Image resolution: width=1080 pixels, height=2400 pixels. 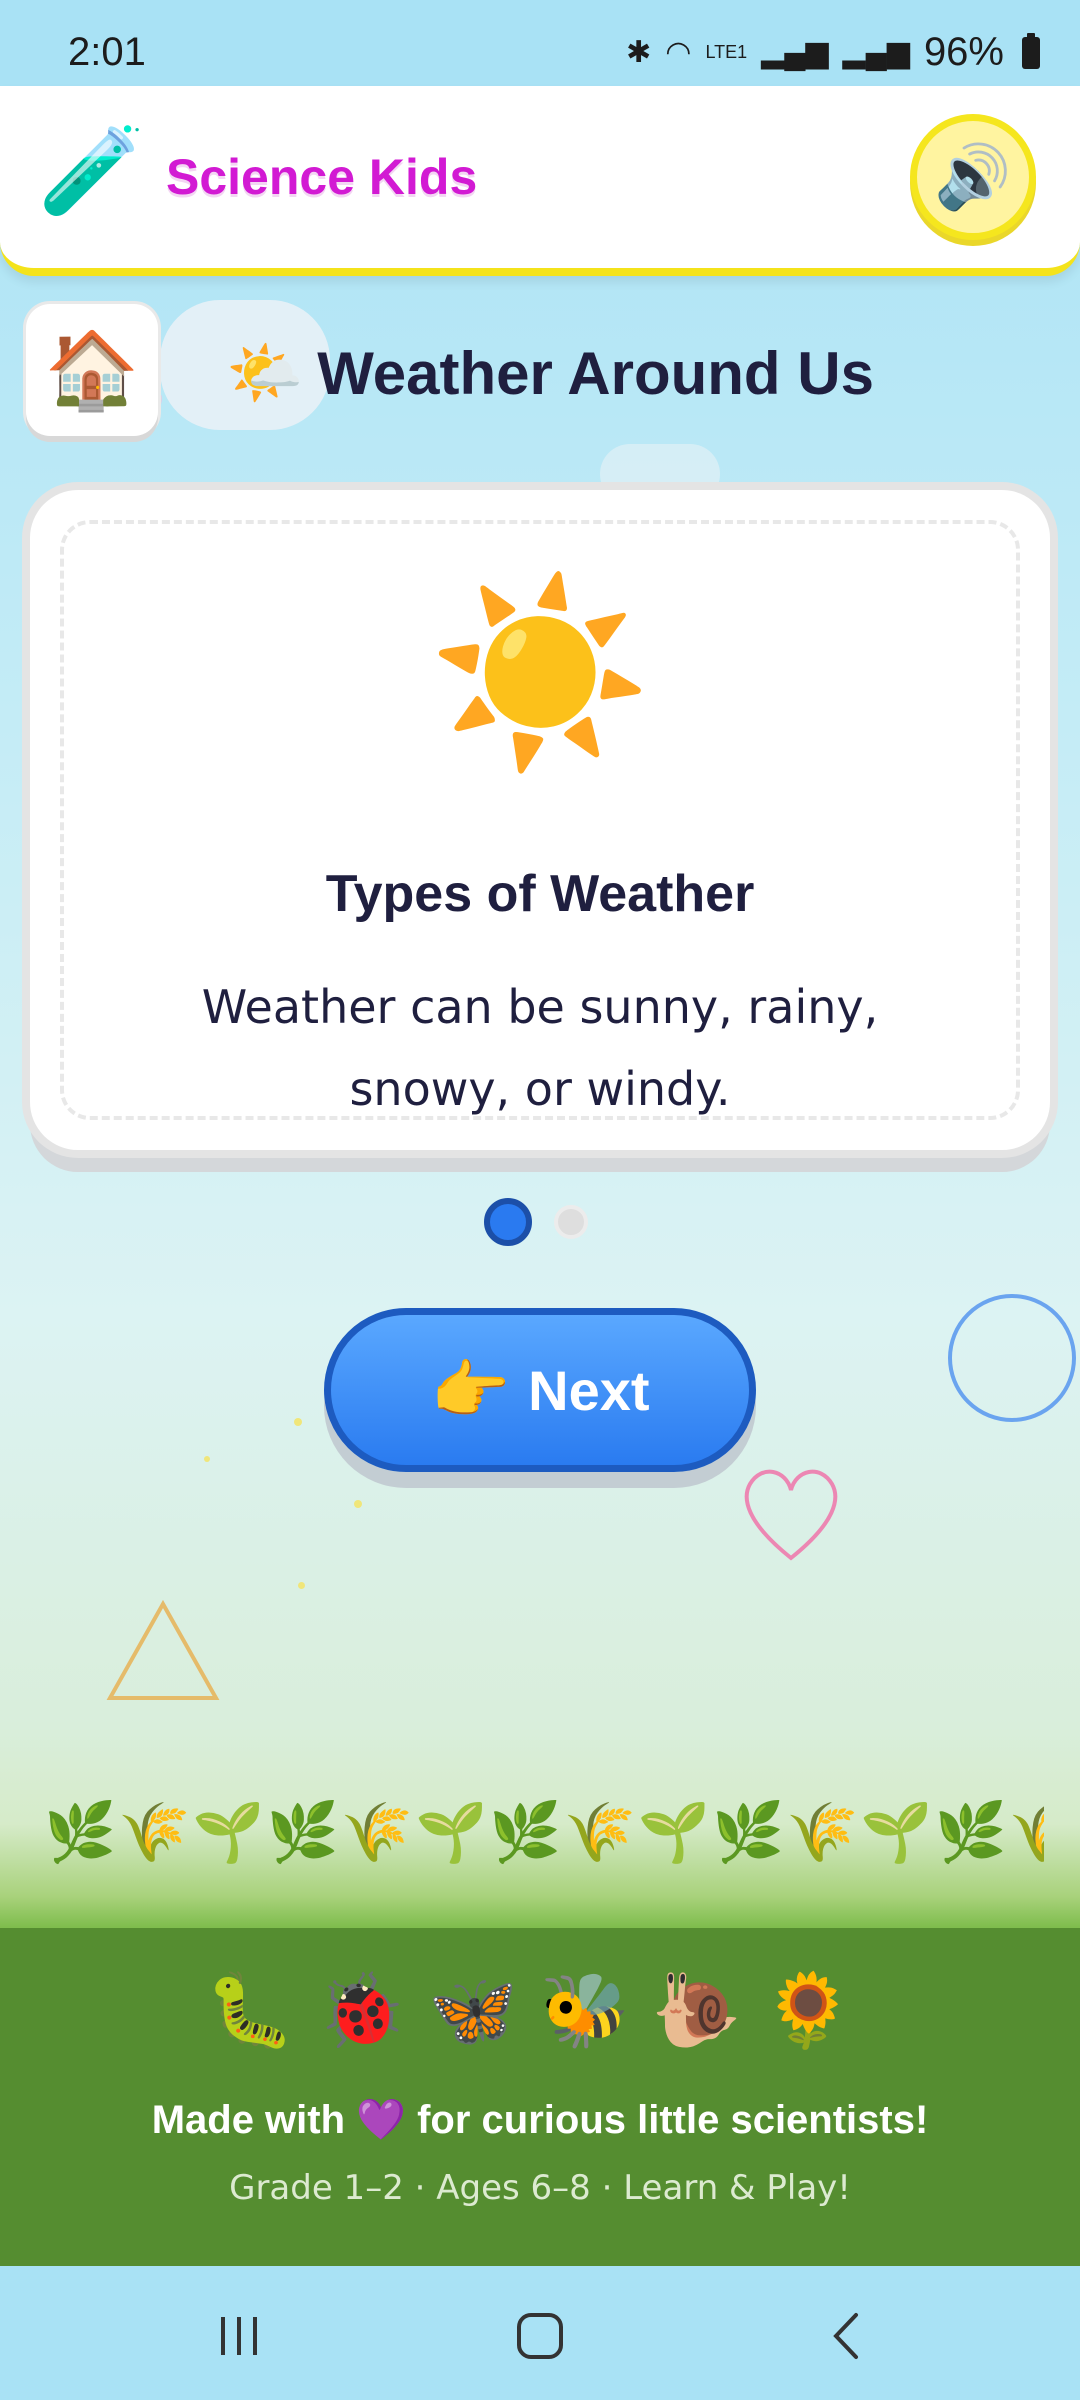 I want to click on bee-icon: 🐝, so click(x=596, y=2010).